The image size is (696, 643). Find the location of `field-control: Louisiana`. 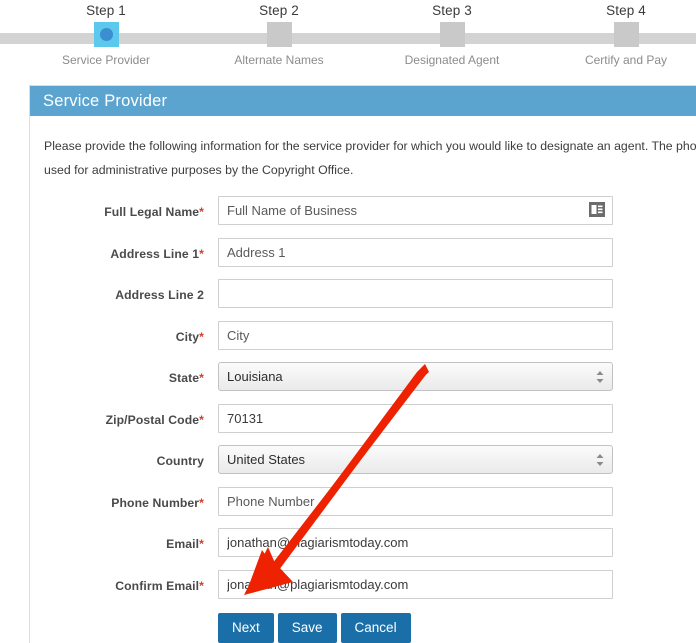

field-control: Louisiana is located at coordinates (415, 376).